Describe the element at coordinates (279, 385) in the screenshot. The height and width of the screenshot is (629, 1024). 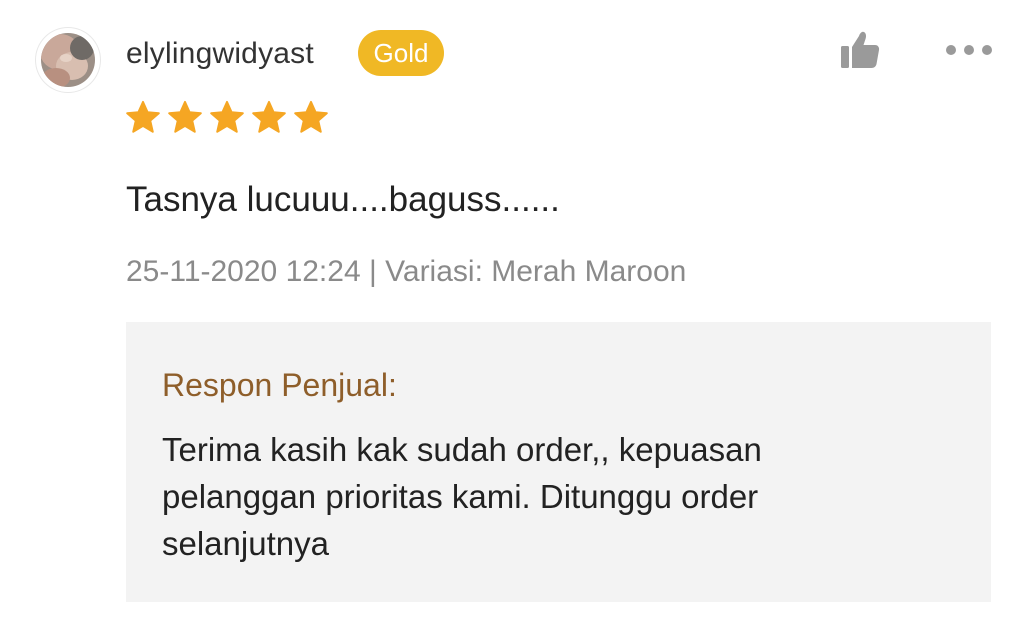
I see `seller-response-title: Respon Penjual:` at that location.